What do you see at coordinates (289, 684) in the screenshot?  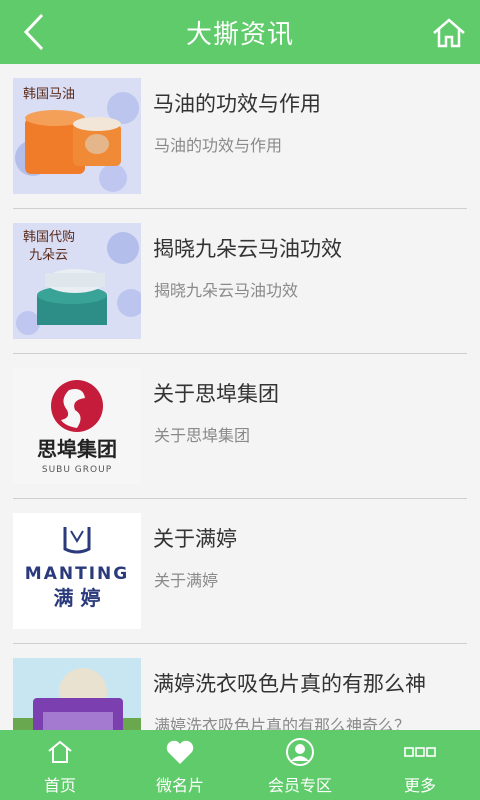 I see `article-title: 满婷洗衣吸色片真的有那么神` at bounding box center [289, 684].